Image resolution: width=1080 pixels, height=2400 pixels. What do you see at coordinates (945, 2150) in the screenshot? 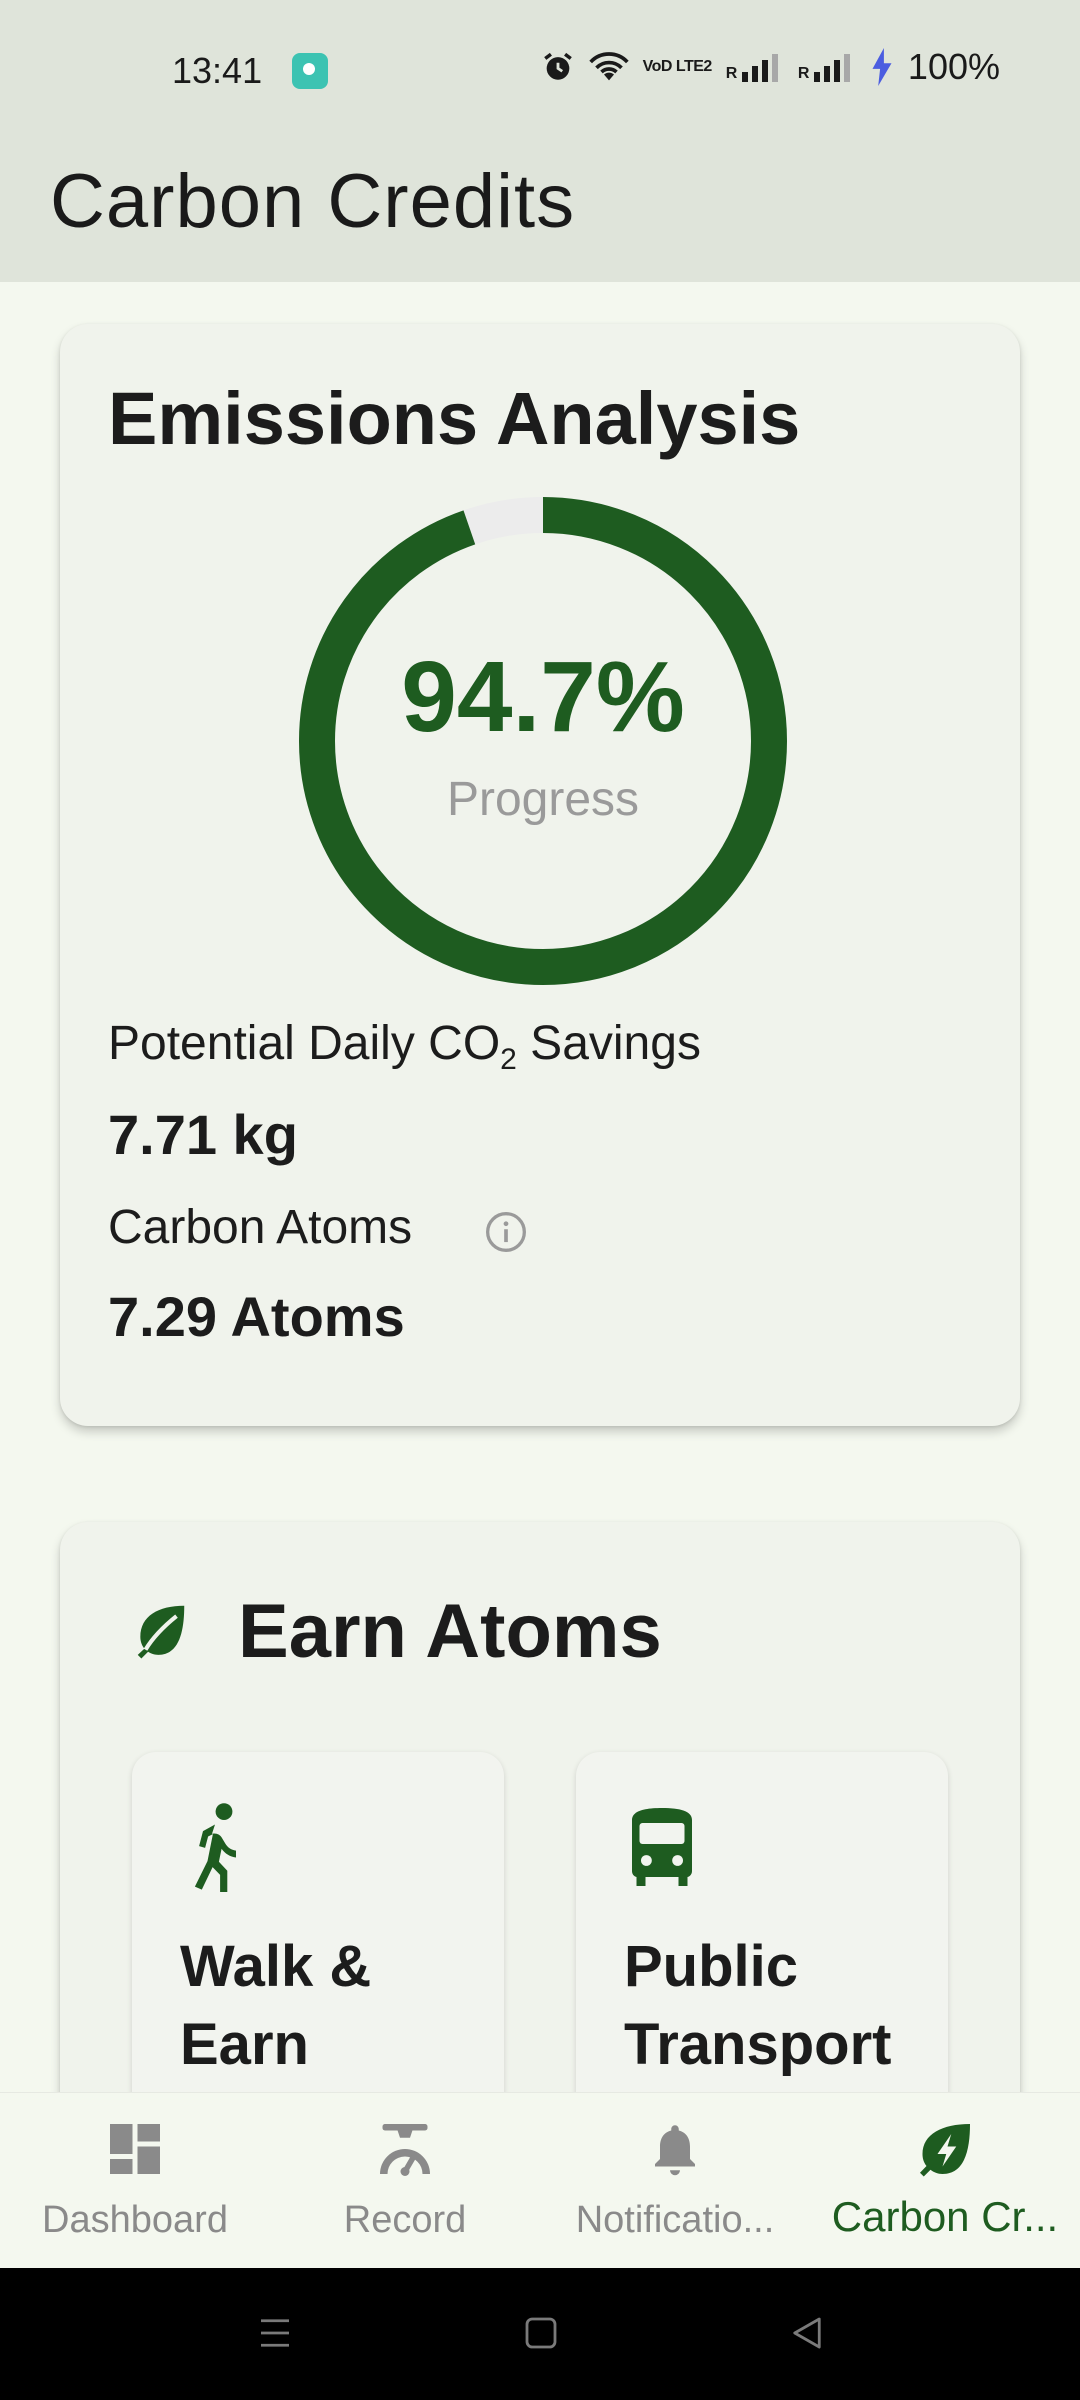
I see `leaf-bolt-icon` at bounding box center [945, 2150].